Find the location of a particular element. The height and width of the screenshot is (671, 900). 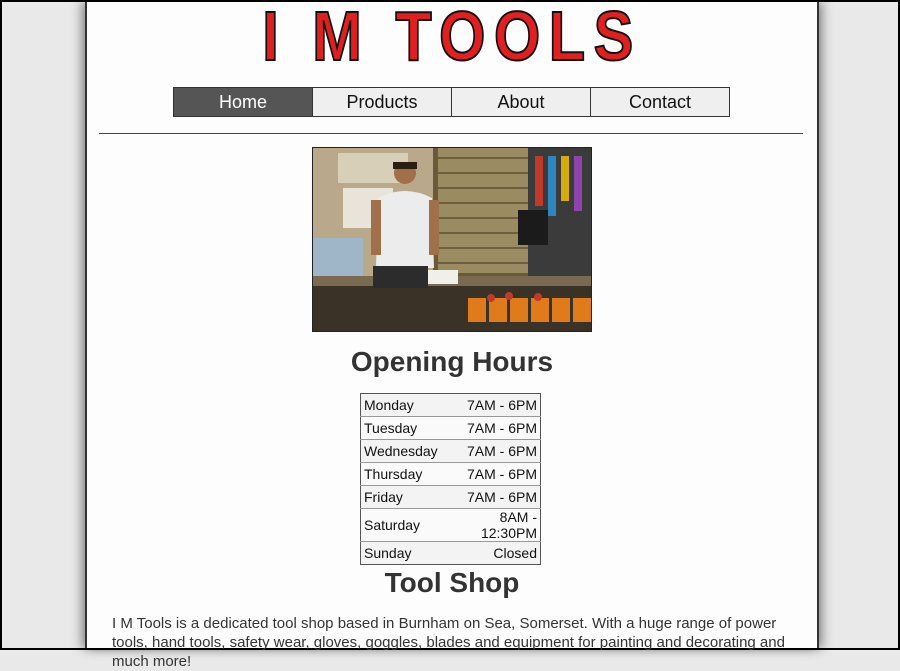

table-row: Friday 7AM - 6PM is located at coordinates (450, 497).